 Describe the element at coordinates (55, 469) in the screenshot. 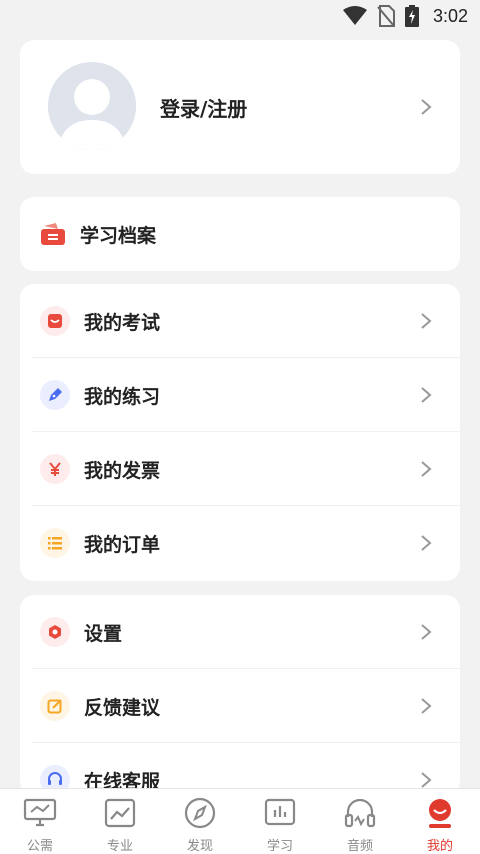

I see `invoice-icon` at that location.